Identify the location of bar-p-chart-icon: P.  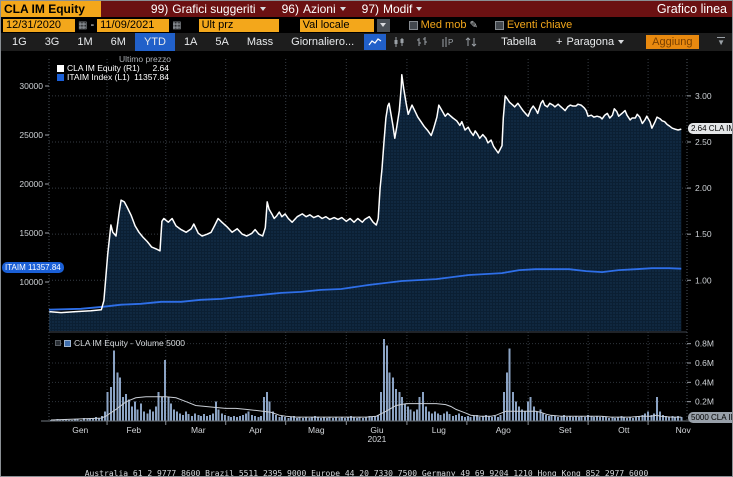
(447, 42).